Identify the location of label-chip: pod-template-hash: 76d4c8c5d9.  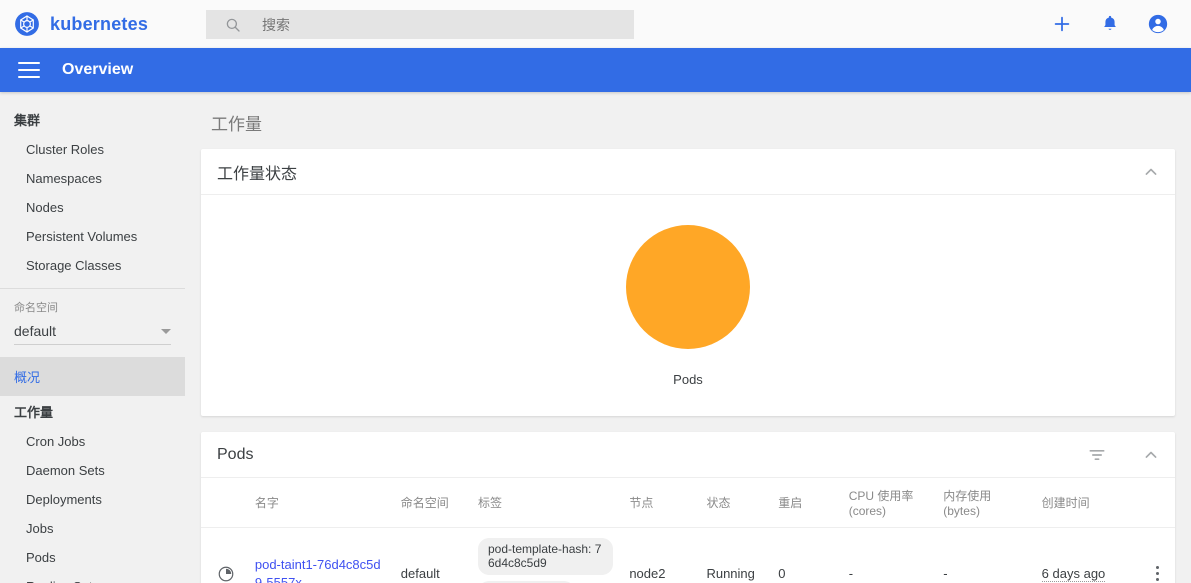
(545, 556).